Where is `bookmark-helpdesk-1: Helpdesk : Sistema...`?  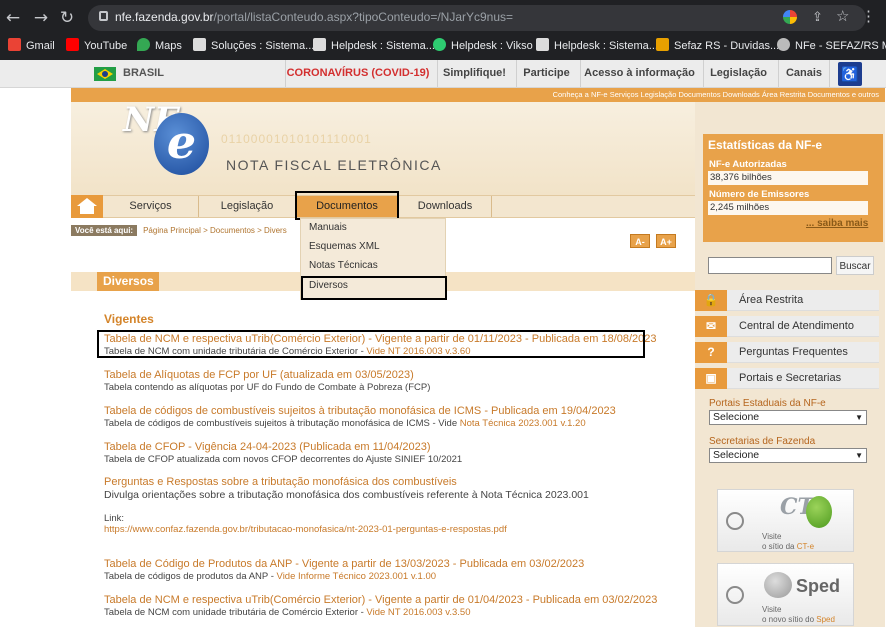
bookmark-helpdesk-1: Helpdesk : Sistema... is located at coordinates (374, 46).